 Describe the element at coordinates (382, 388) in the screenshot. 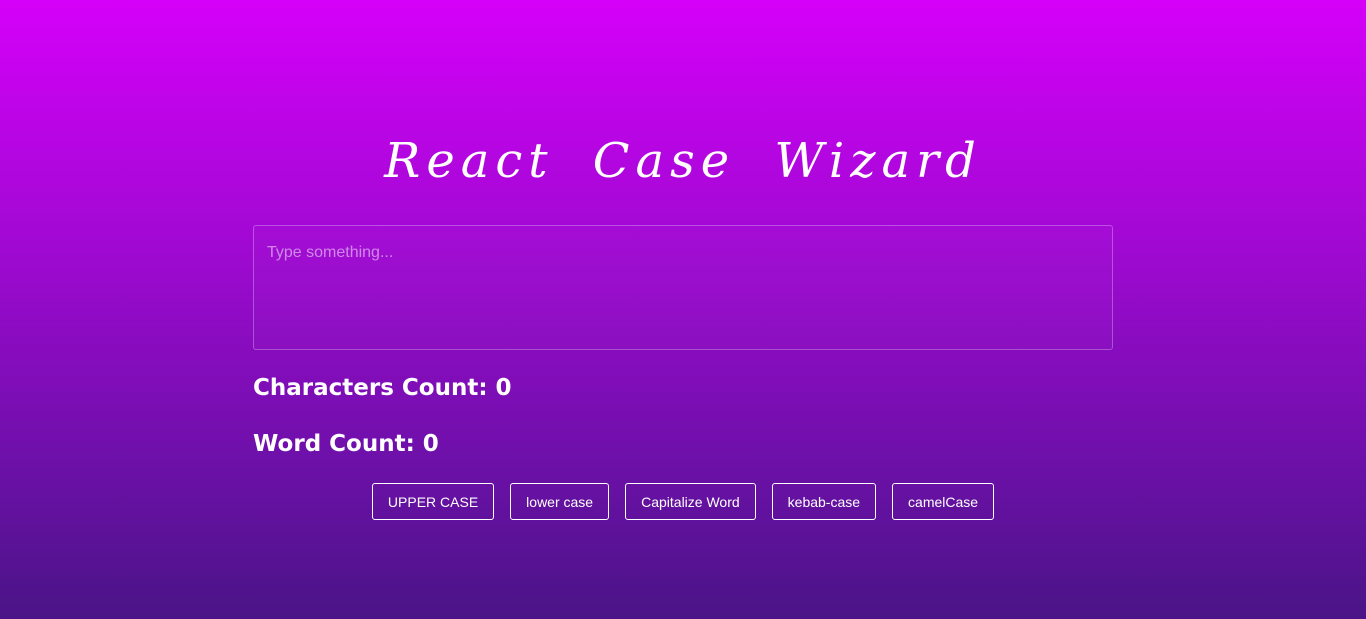

I see `characters-count: Characters Count: 0` at that location.